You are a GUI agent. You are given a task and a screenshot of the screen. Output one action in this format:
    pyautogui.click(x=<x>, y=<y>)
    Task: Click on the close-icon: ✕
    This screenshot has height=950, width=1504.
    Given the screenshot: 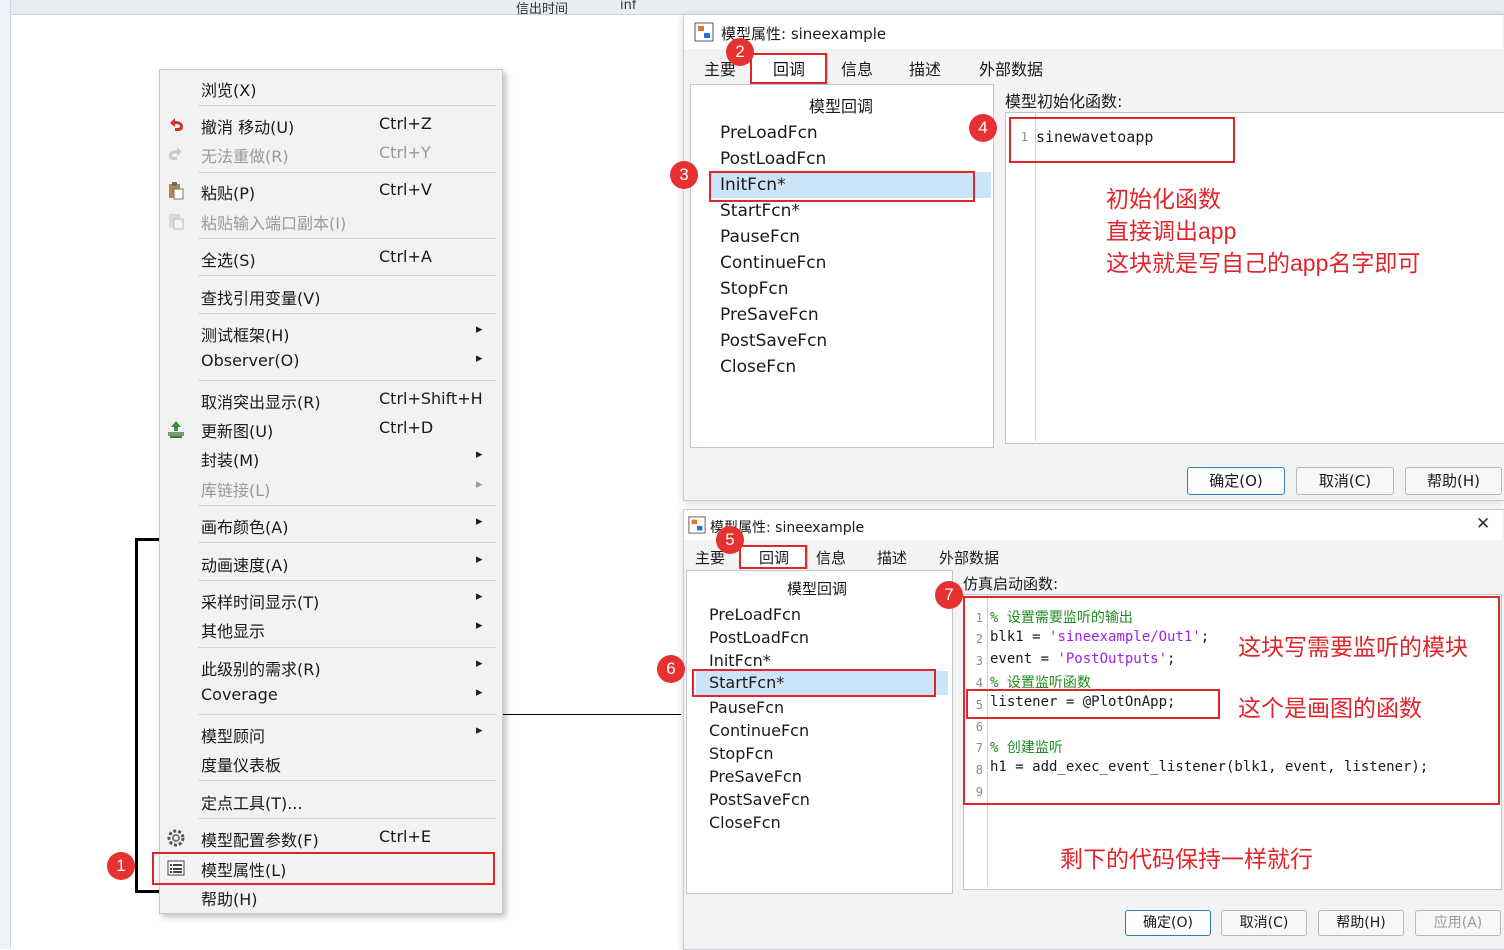 What is the action you would take?
    pyautogui.click(x=1483, y=524)
    